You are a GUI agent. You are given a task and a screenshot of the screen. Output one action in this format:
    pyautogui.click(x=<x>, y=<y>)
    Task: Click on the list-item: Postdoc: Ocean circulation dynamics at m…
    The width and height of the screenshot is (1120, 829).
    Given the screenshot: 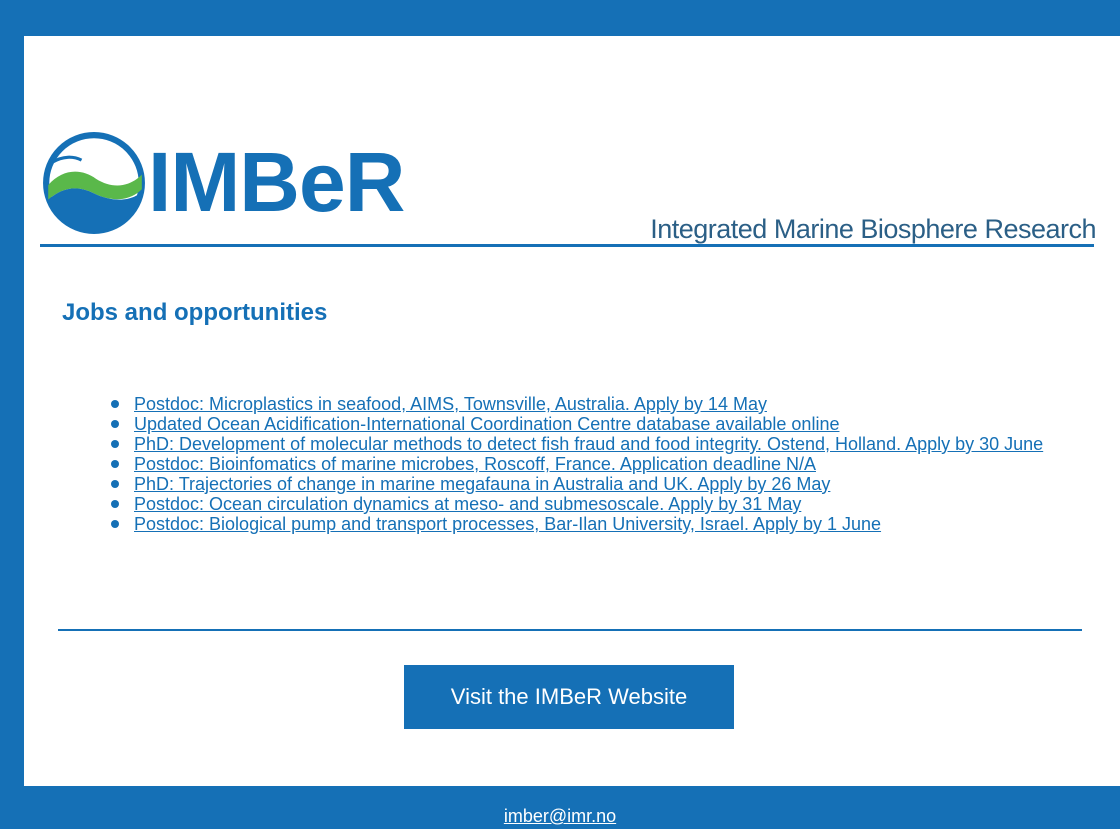 What is the action you would take?
    pyautogui.click(x=600, y=504)
    